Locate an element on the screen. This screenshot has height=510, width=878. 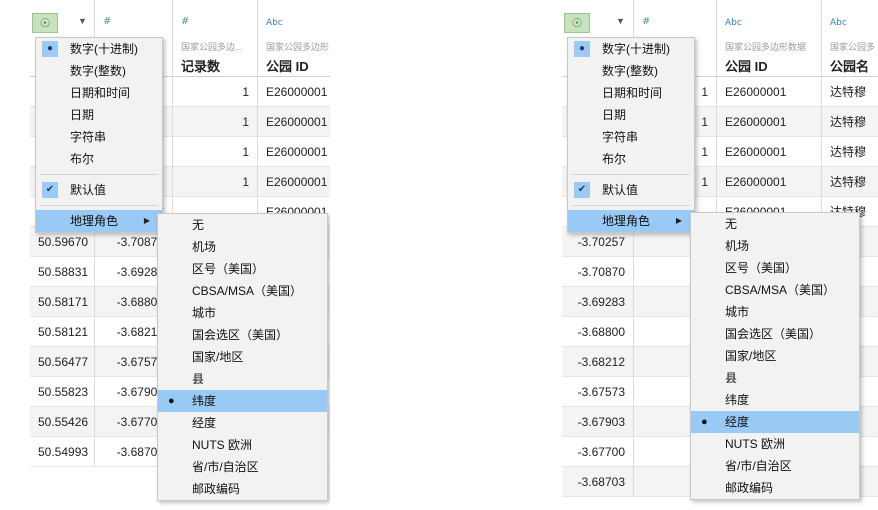
geo-role-label: CBSA/MSA（美国） is located at coordinates (247, 291).